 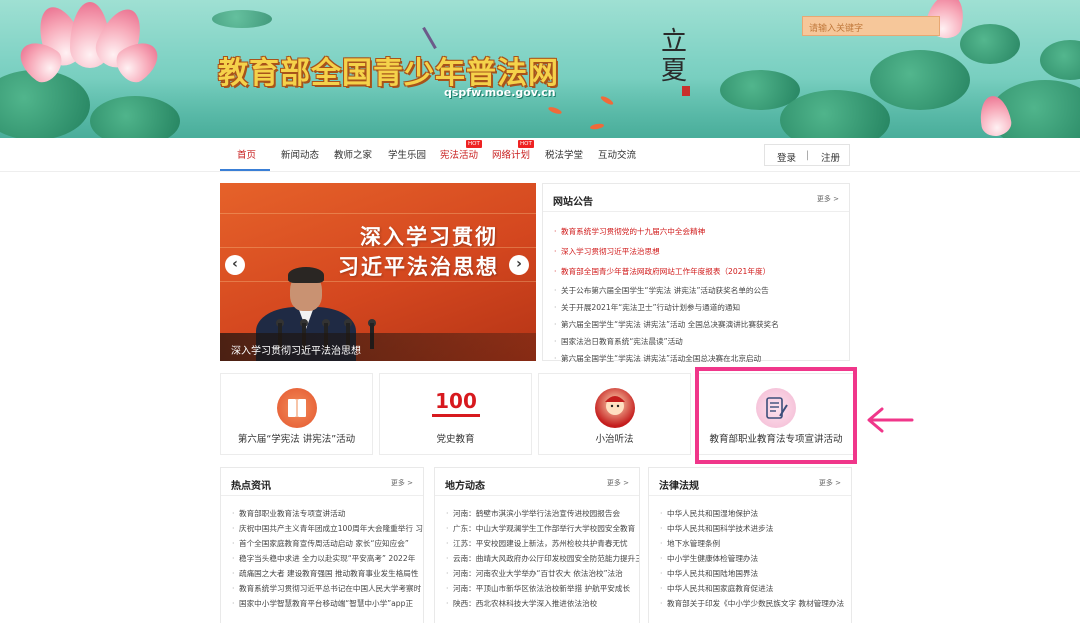 What do you see at coordinates (537, 482) in the screenshot?
I see `panel-header: 地方动态 更多 >` at bounding box center [537, 482].